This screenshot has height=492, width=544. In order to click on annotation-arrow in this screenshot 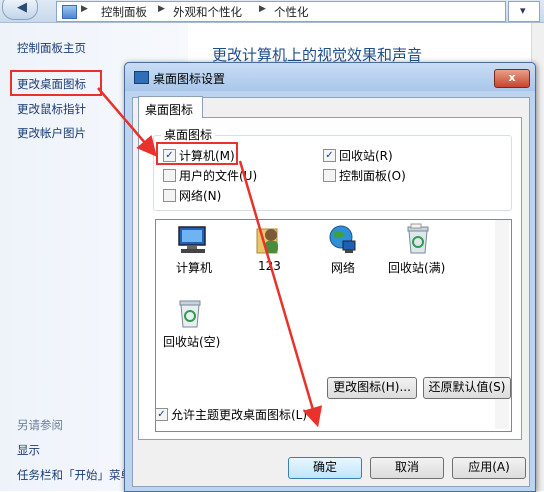, I will do `click(280, 294)`.